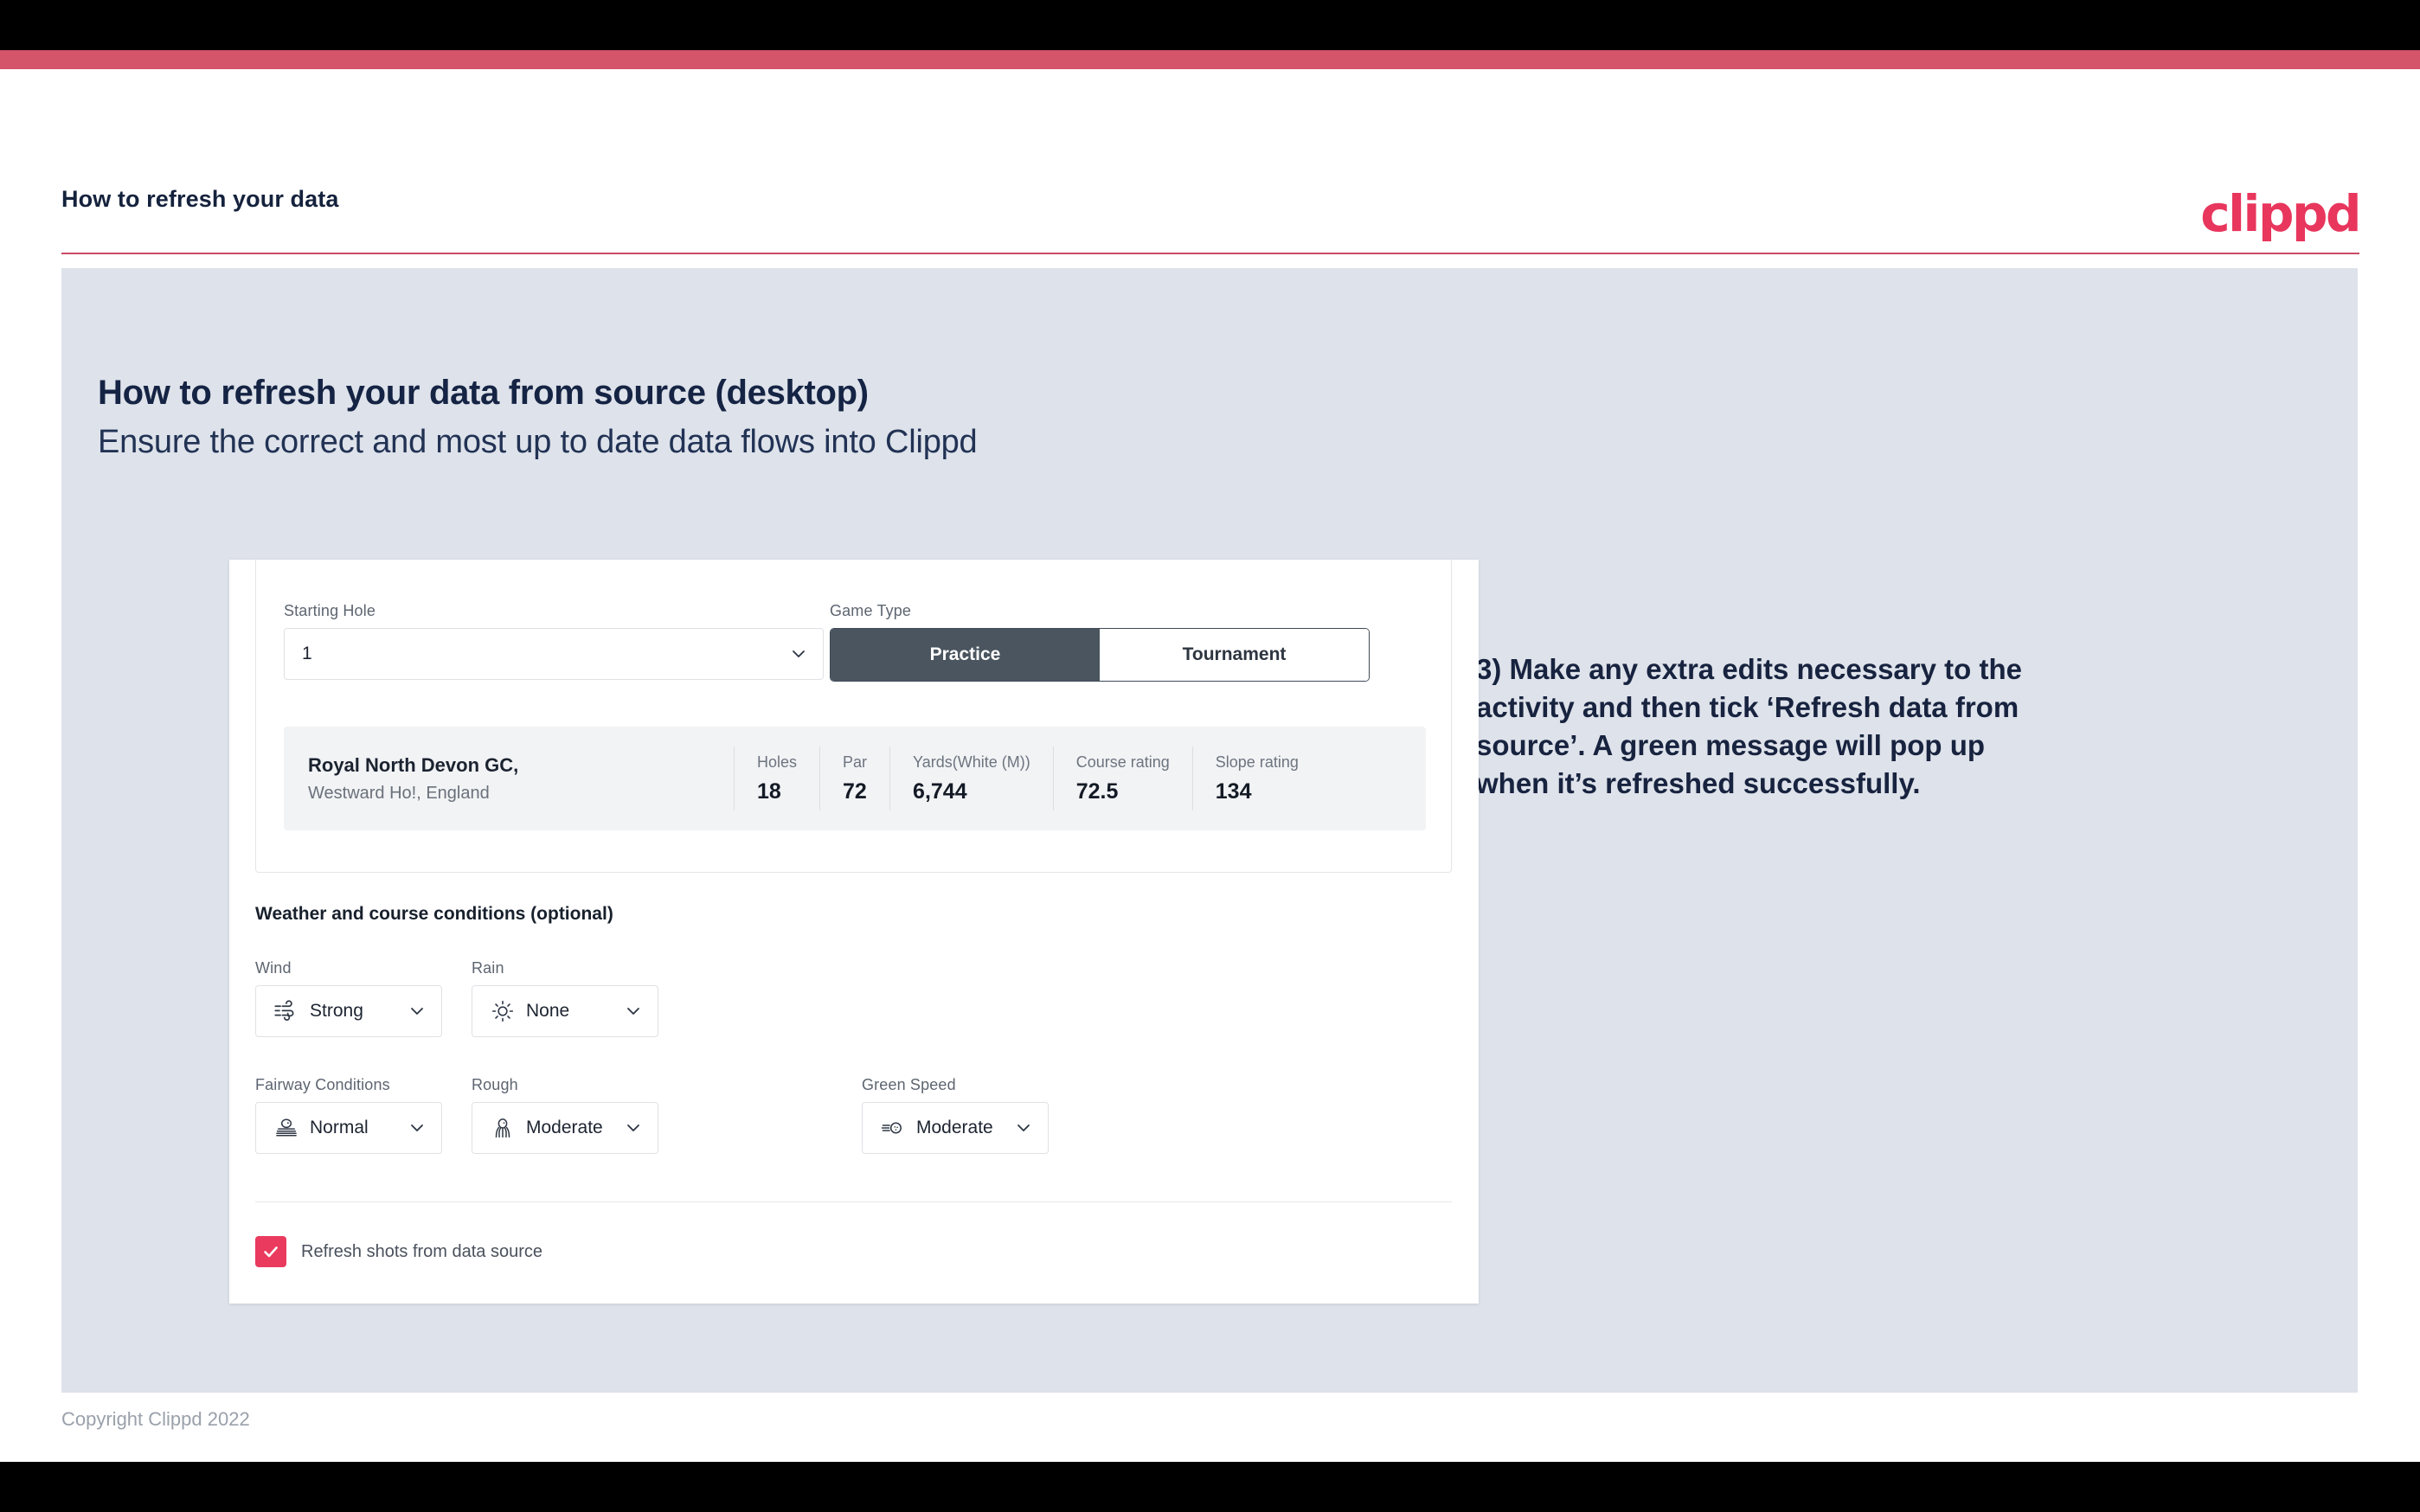  What do you see at coordinates (2280, 213) in the screenshot?
I see `clippd-logo: clippd` at bounding box center [2280, 213].